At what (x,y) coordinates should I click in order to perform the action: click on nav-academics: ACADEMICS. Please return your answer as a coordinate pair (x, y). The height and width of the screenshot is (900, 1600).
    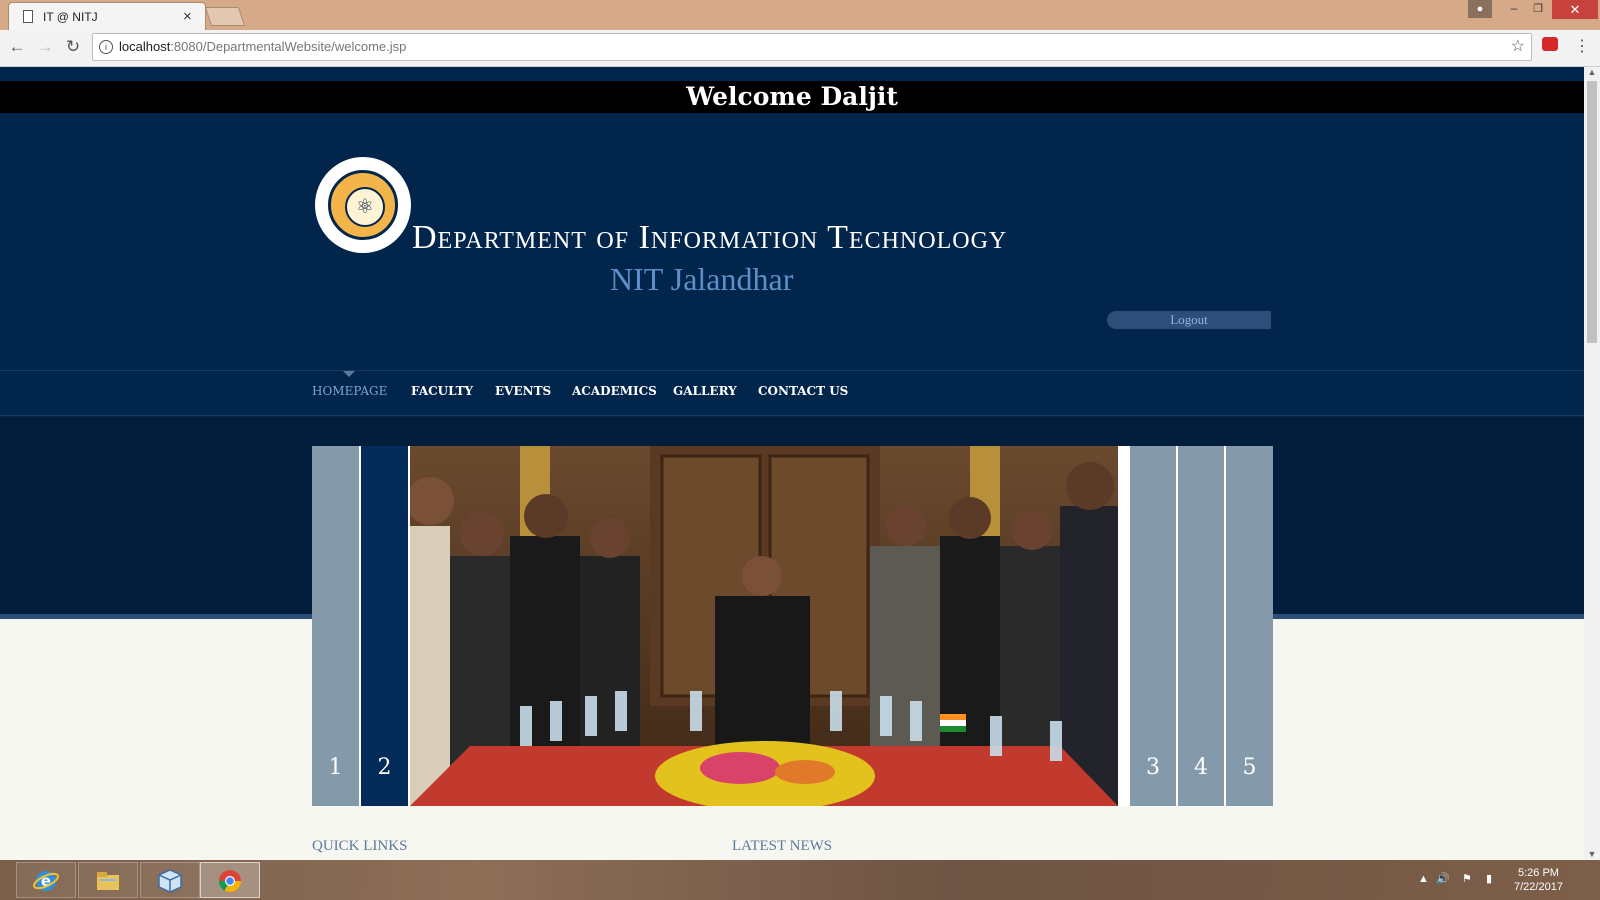
    Looking at the image, I should click on (614, 391).